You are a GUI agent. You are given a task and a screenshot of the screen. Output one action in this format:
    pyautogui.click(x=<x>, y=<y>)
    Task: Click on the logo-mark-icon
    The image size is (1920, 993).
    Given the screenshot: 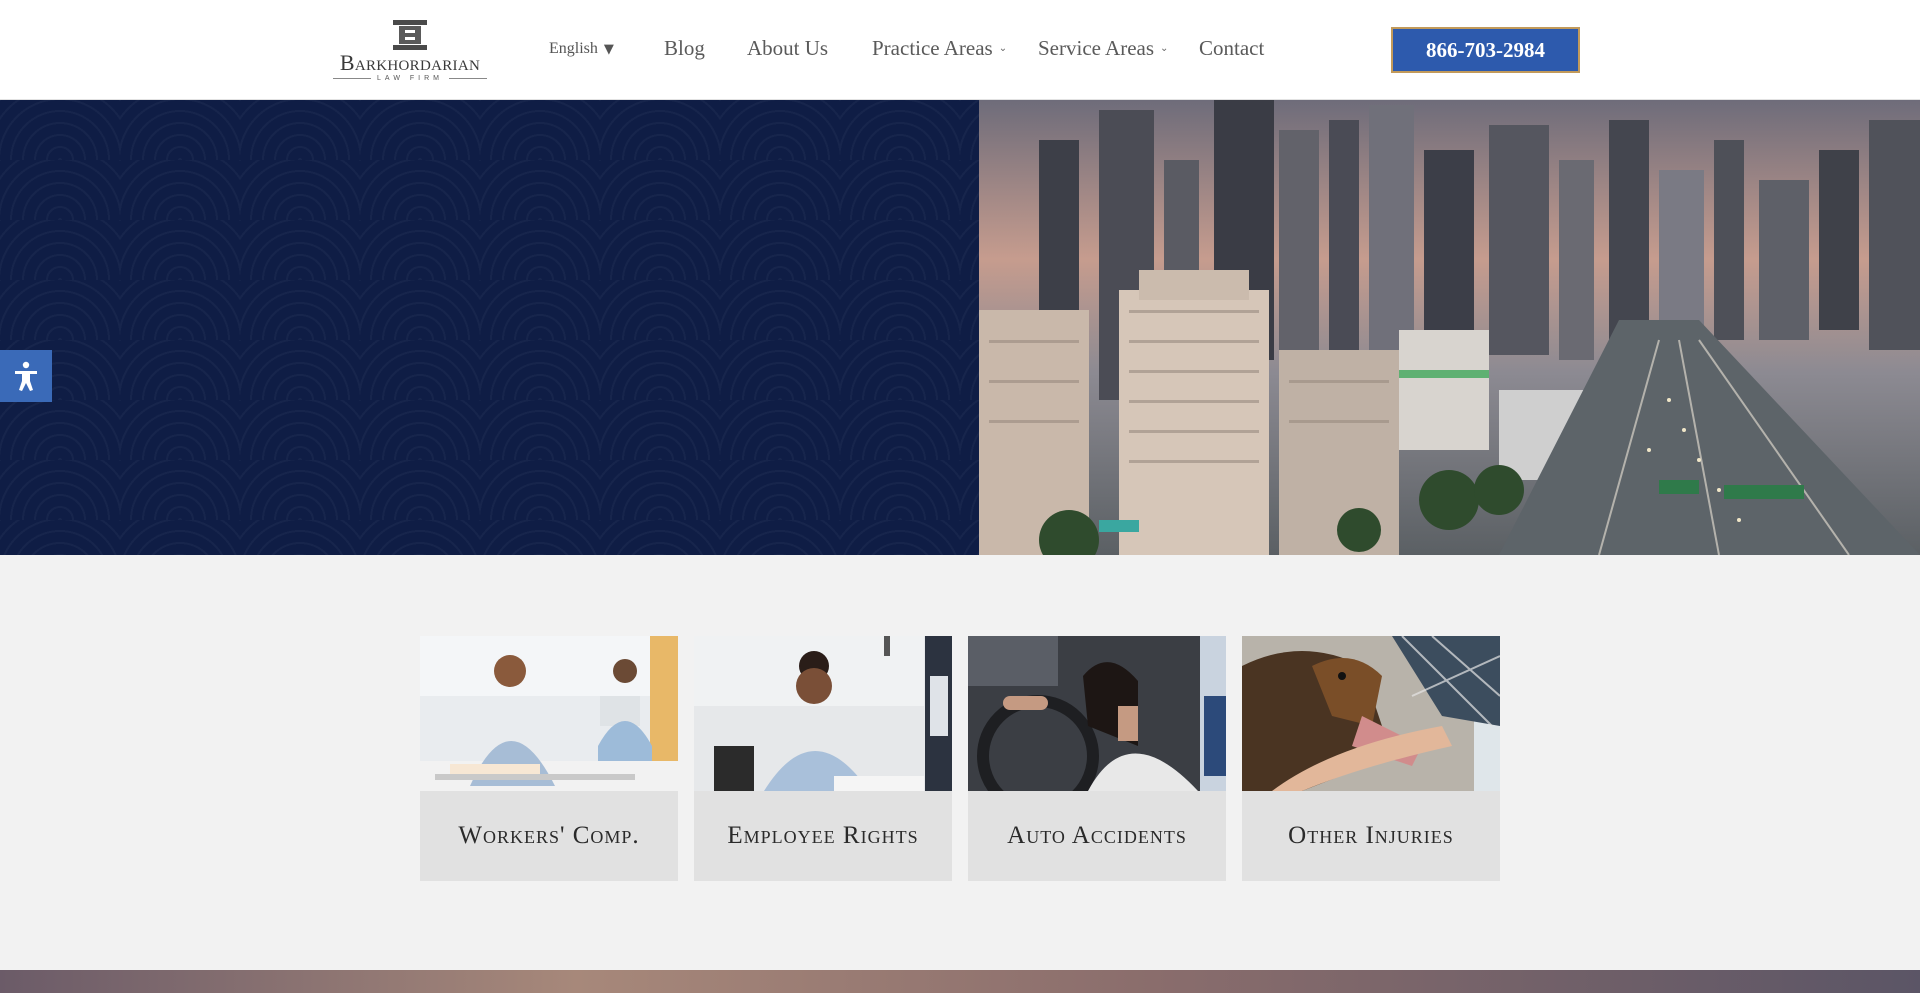 What is the action you would take?
    pyautogui.click(x=410, y=35)
    